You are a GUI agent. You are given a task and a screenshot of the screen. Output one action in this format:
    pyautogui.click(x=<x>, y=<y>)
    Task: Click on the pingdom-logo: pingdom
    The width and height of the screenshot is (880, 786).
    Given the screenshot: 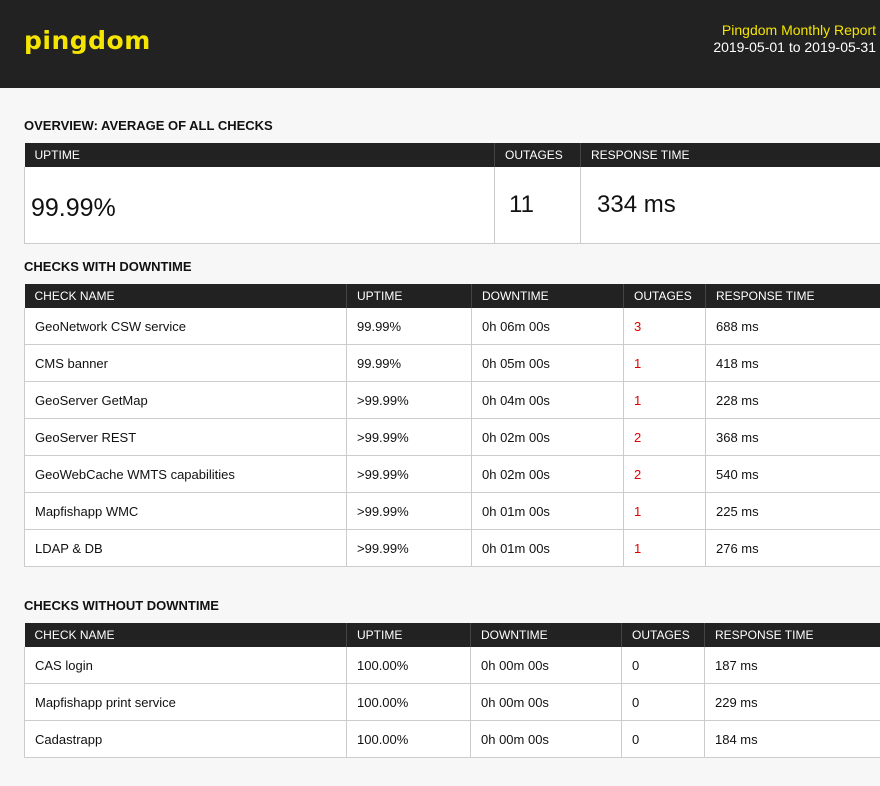 What is the action you would take?
    pyautogui.click(x=87, y=40)
    